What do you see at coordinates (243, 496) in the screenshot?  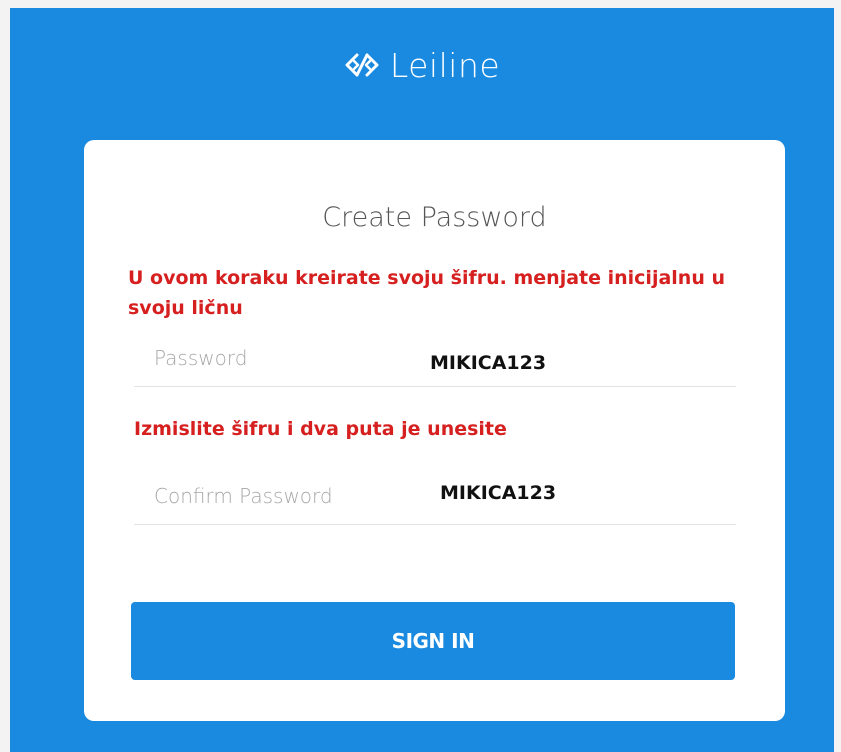 I see `confirm-password-label: Confirm Password` at bounding box center [243, 496].